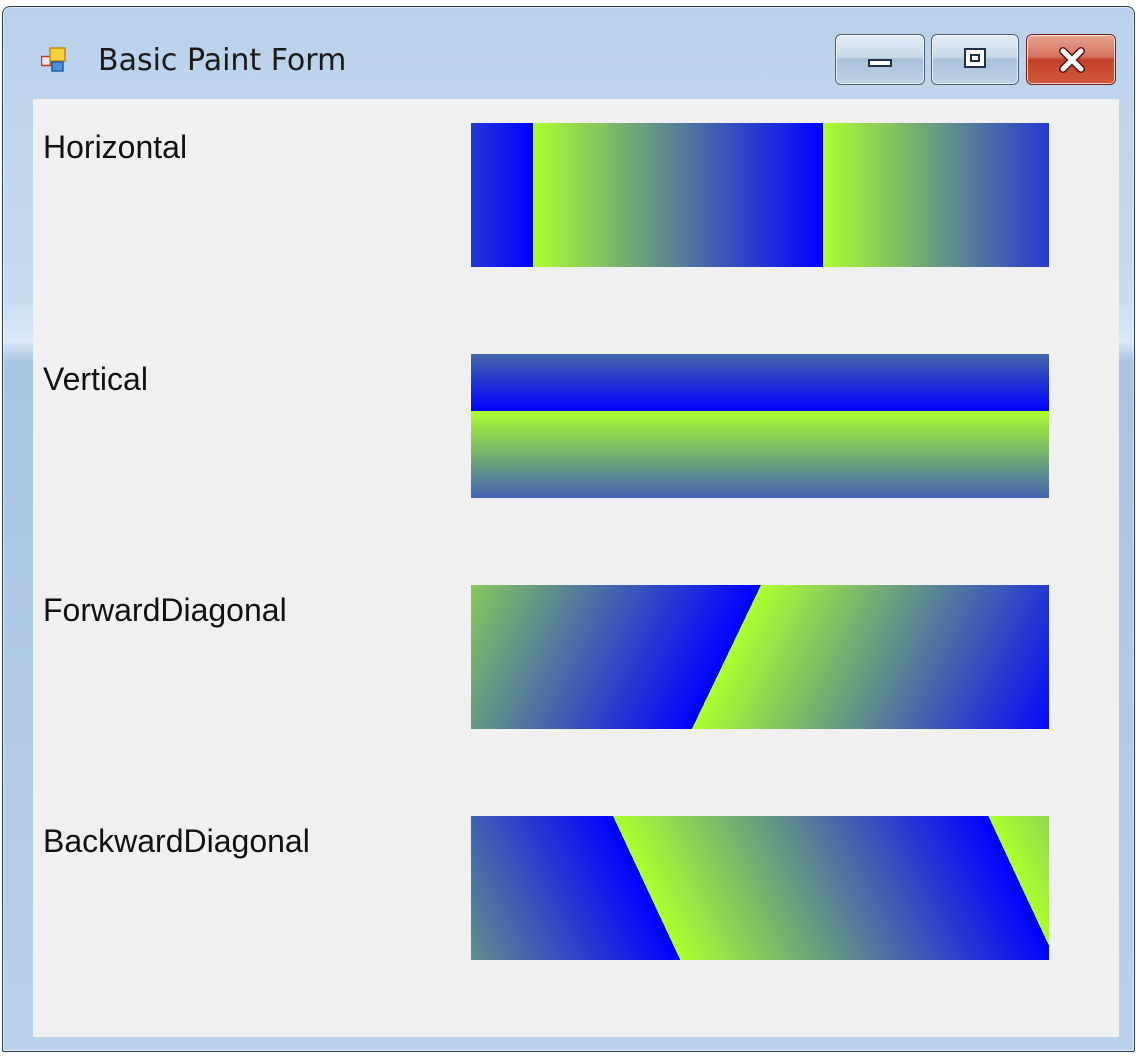 Image resolution: width=1143 pixels, height=1058 pixels. I want to click on backward-diagonal-gradient-swatch, so click(760, 888).